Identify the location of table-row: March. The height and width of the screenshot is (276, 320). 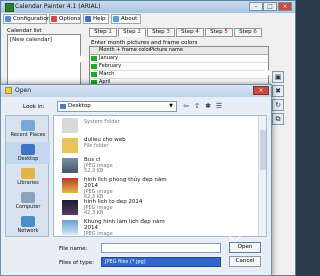
(179, 75).